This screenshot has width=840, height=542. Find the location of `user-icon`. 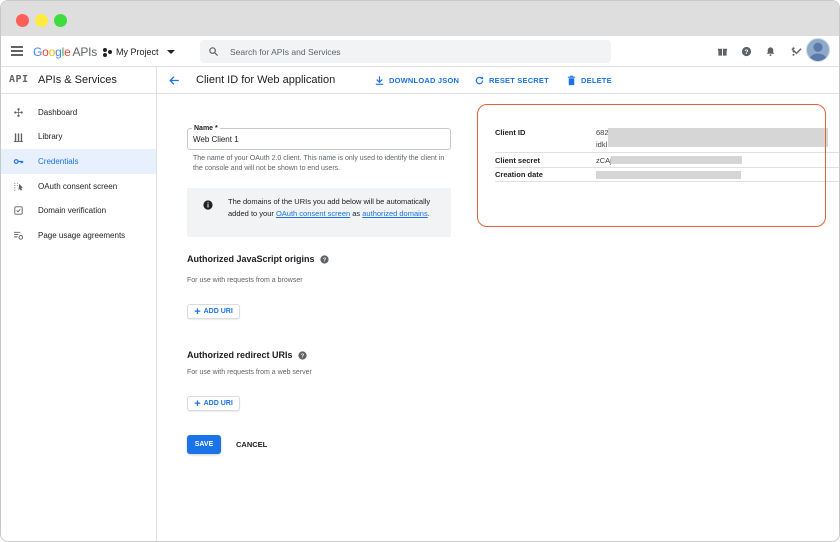

user-icon is located at coordinates (818, 51).